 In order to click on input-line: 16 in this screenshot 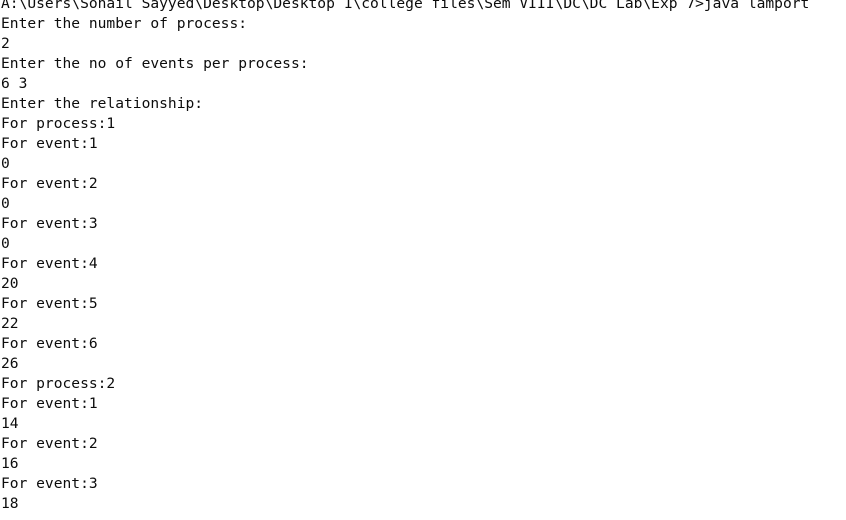, I will do `click(10, 463)`.